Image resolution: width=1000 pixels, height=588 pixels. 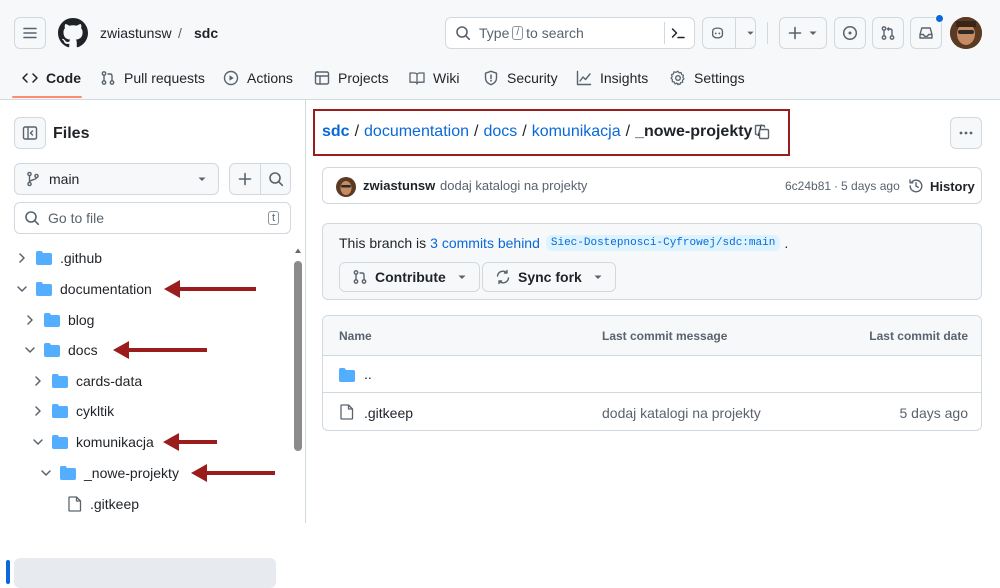 I want to click on branch-status-suffix: ., so click(x=786, y=243).